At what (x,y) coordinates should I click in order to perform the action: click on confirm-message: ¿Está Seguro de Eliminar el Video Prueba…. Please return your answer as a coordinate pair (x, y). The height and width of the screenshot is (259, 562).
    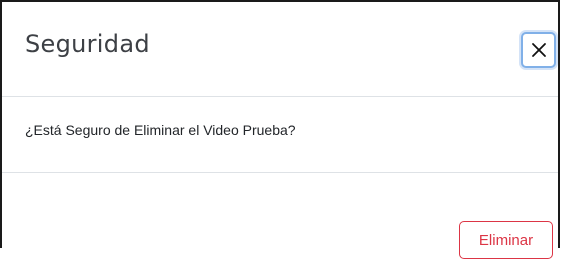
    Looking at the image, I should click on (160, 130).